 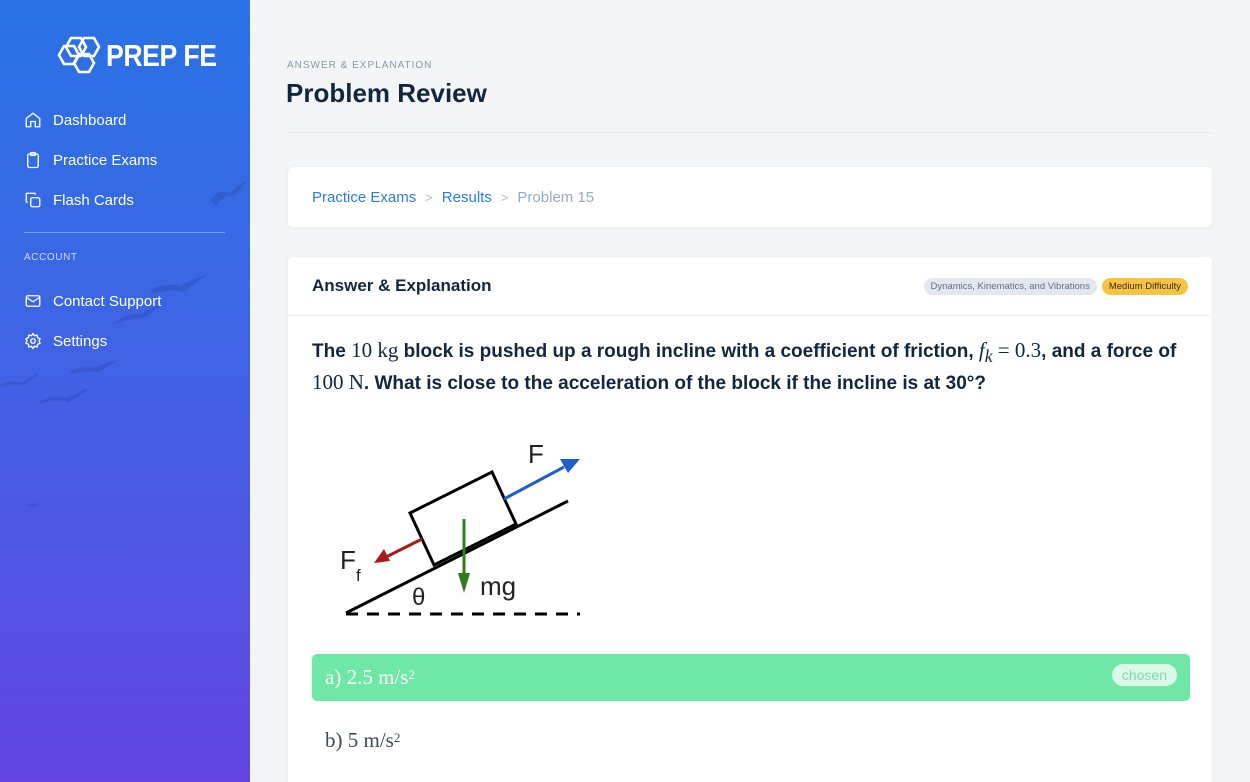 I want to click on weight-label: mg, so click(x=498, y=586).